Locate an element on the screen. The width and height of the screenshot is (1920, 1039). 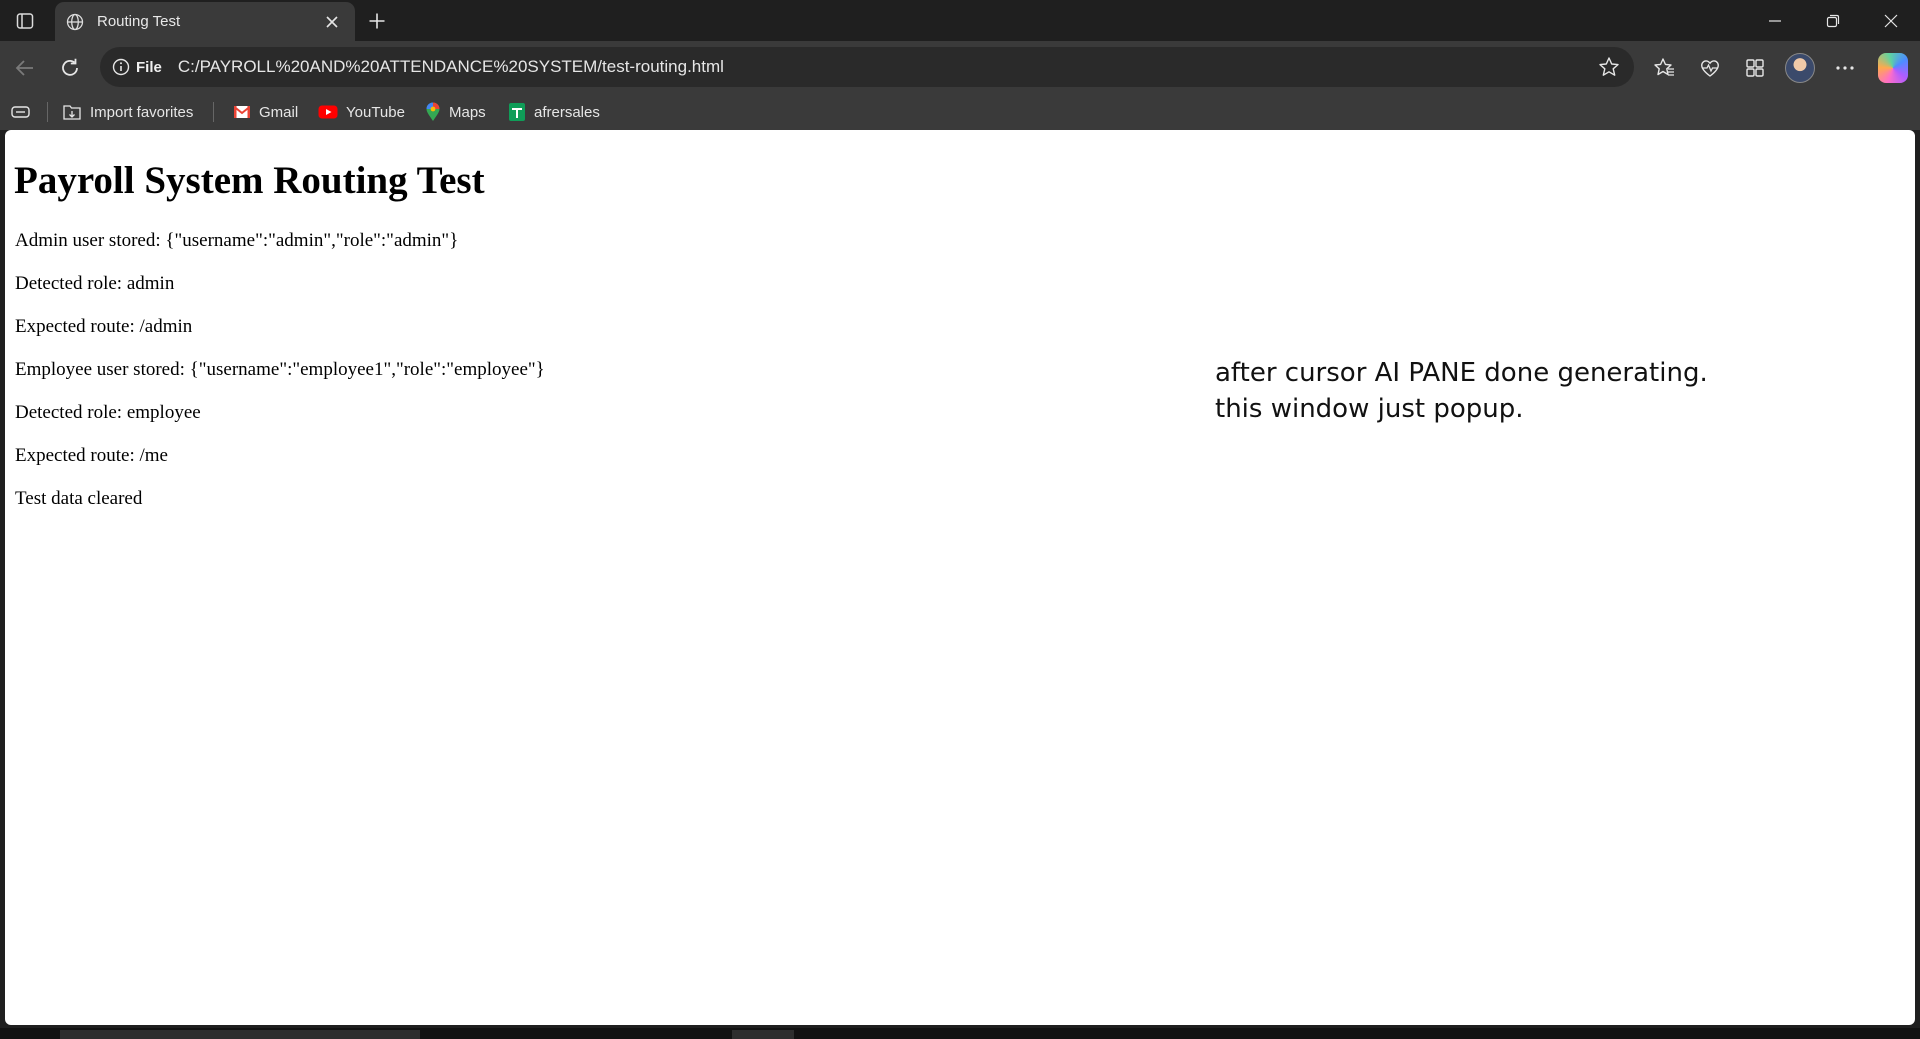
favorites-star-icon is located at coordinates (1664, 67).